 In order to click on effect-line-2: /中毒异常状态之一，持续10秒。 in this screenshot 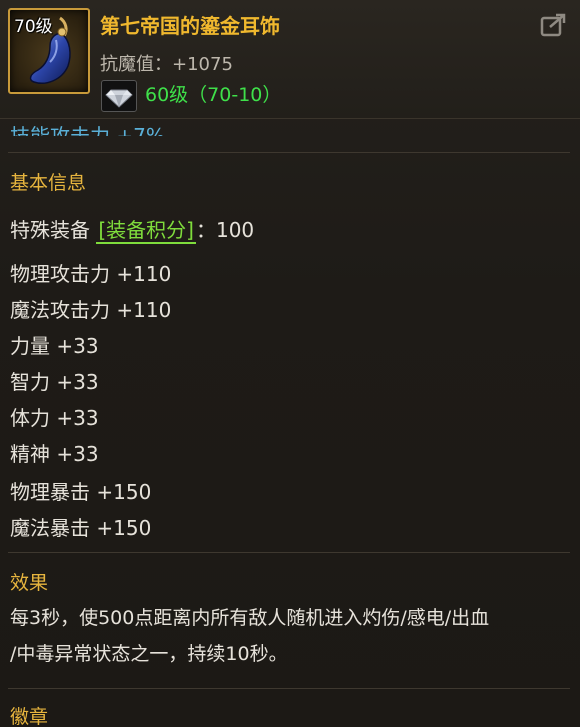, I will do `click(149, 654)`.